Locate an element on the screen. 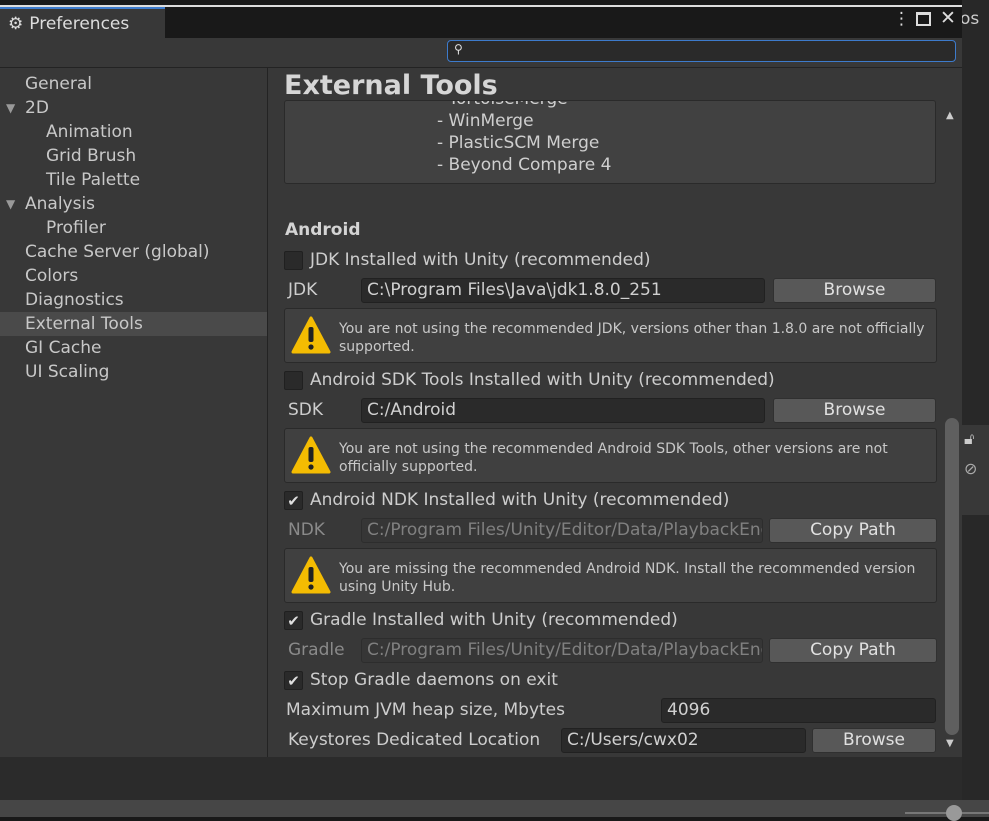  stop-gradle-checkbox: ✔ is located at coordinates (293, 680).